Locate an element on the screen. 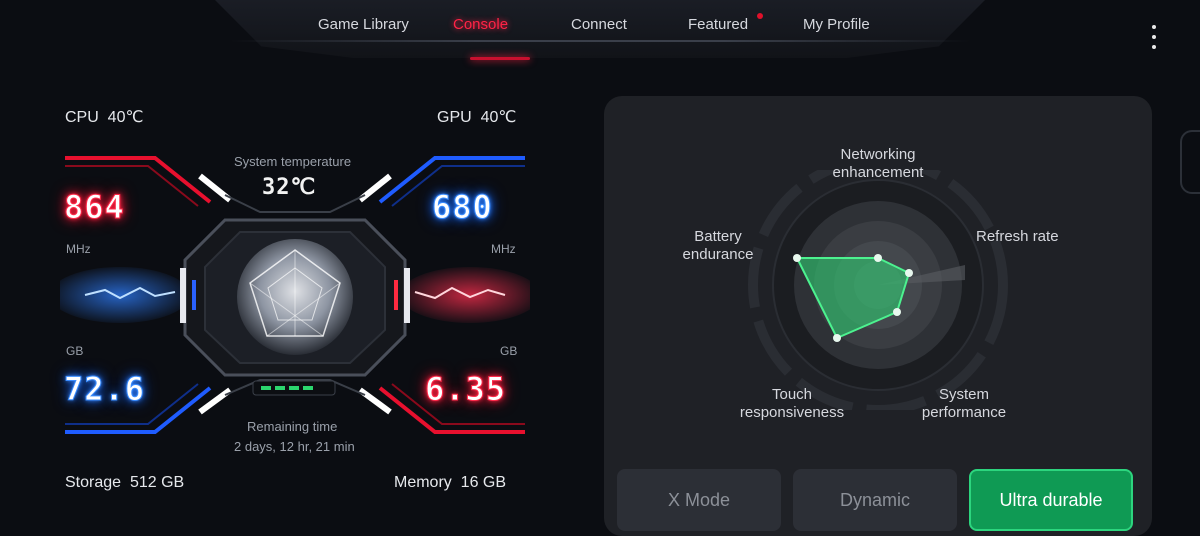 This screenshot has width=1200, height=536. notification-dot is located at coordinates (760, 16).